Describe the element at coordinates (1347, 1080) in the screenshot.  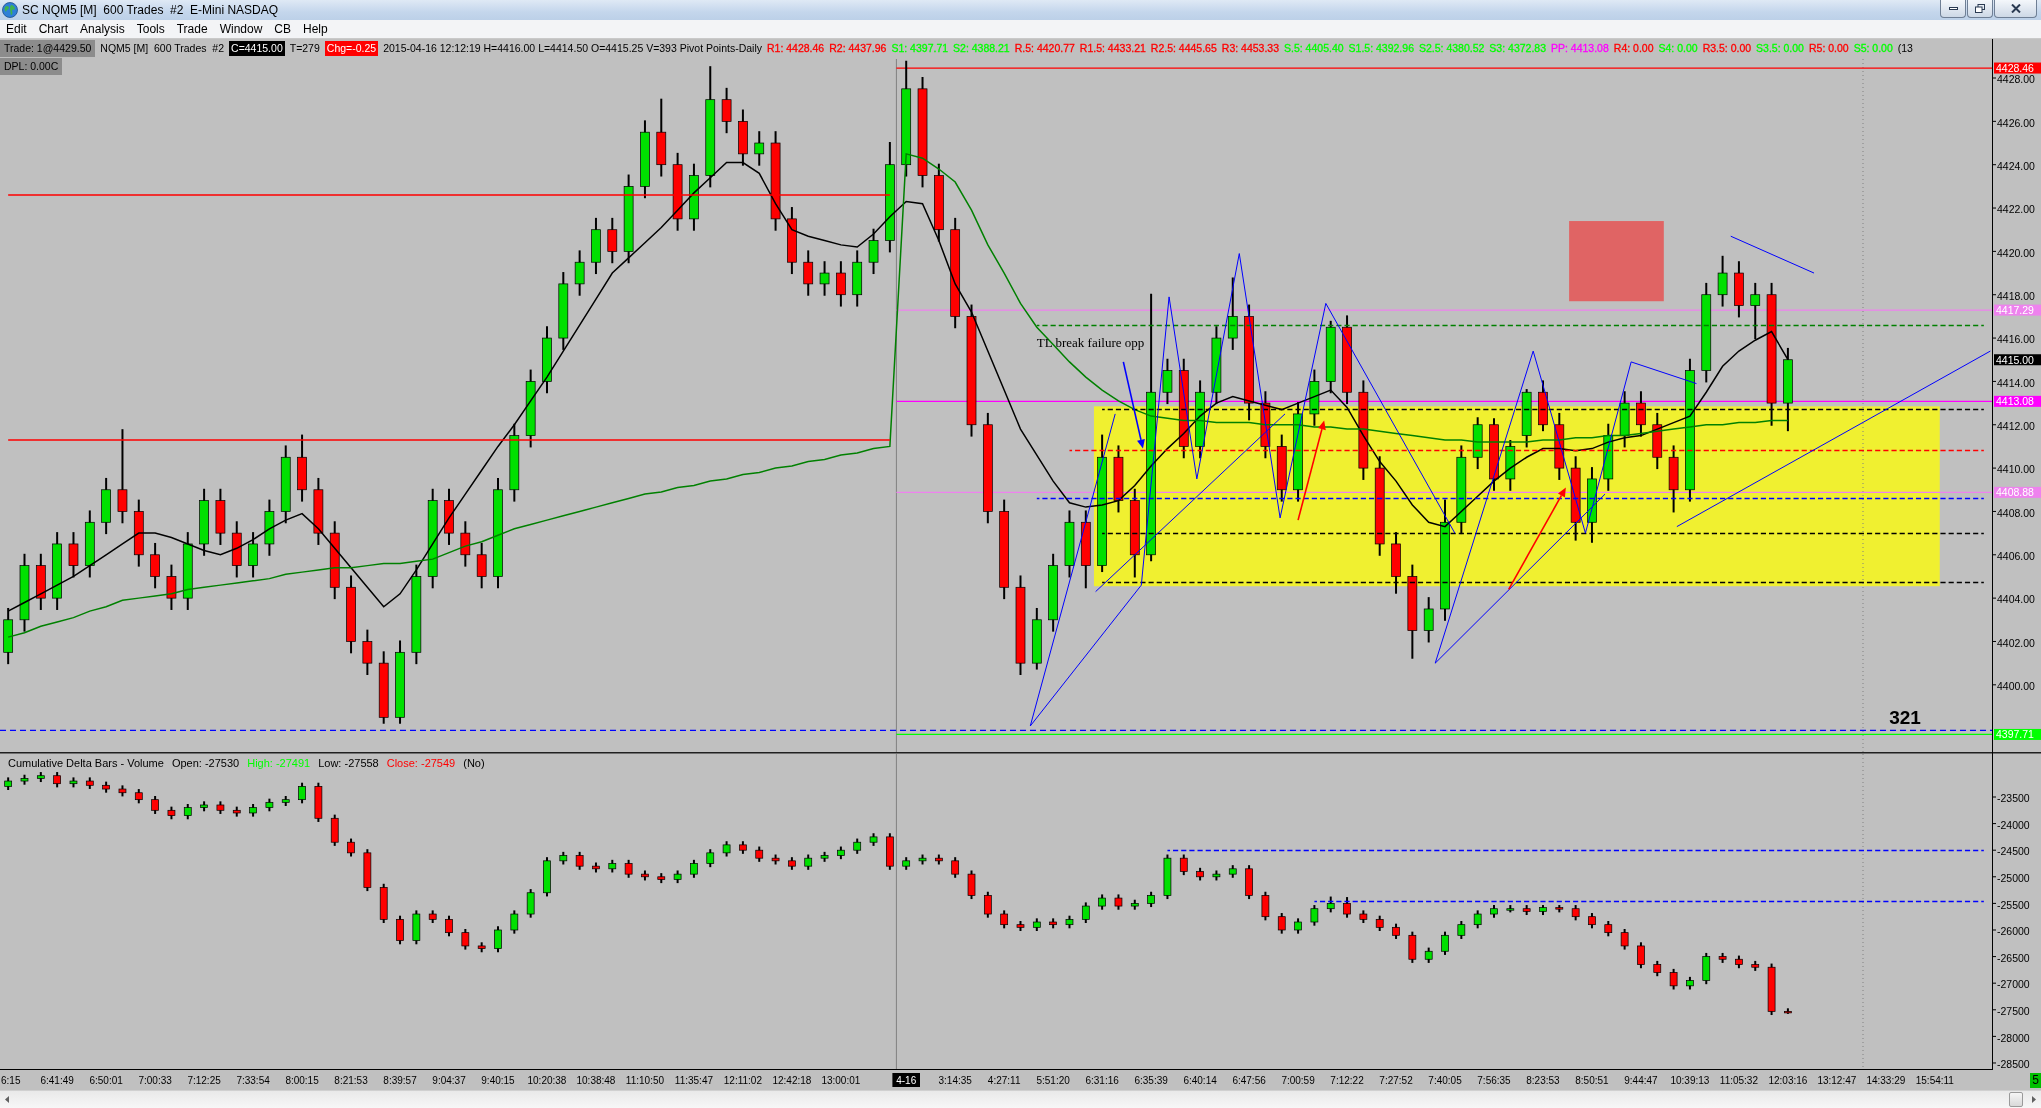
I see `time-axis-label: 7:12:22` at that location.